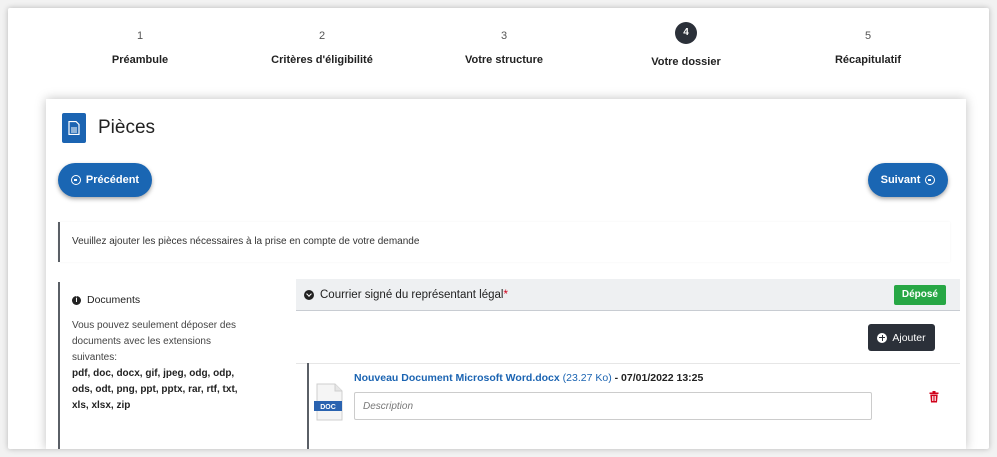 The image size is (997, 457). What do you see at coordinates (909, 337) in the screenshot?
I see `add-button-label: Ajouter` at bounding box center [909, 337].